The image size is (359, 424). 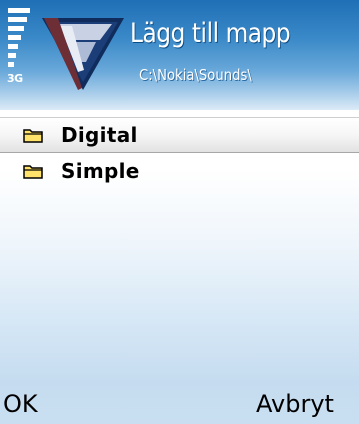 I want to click on list-item-simple: Simple, so click(x=179, y=171).